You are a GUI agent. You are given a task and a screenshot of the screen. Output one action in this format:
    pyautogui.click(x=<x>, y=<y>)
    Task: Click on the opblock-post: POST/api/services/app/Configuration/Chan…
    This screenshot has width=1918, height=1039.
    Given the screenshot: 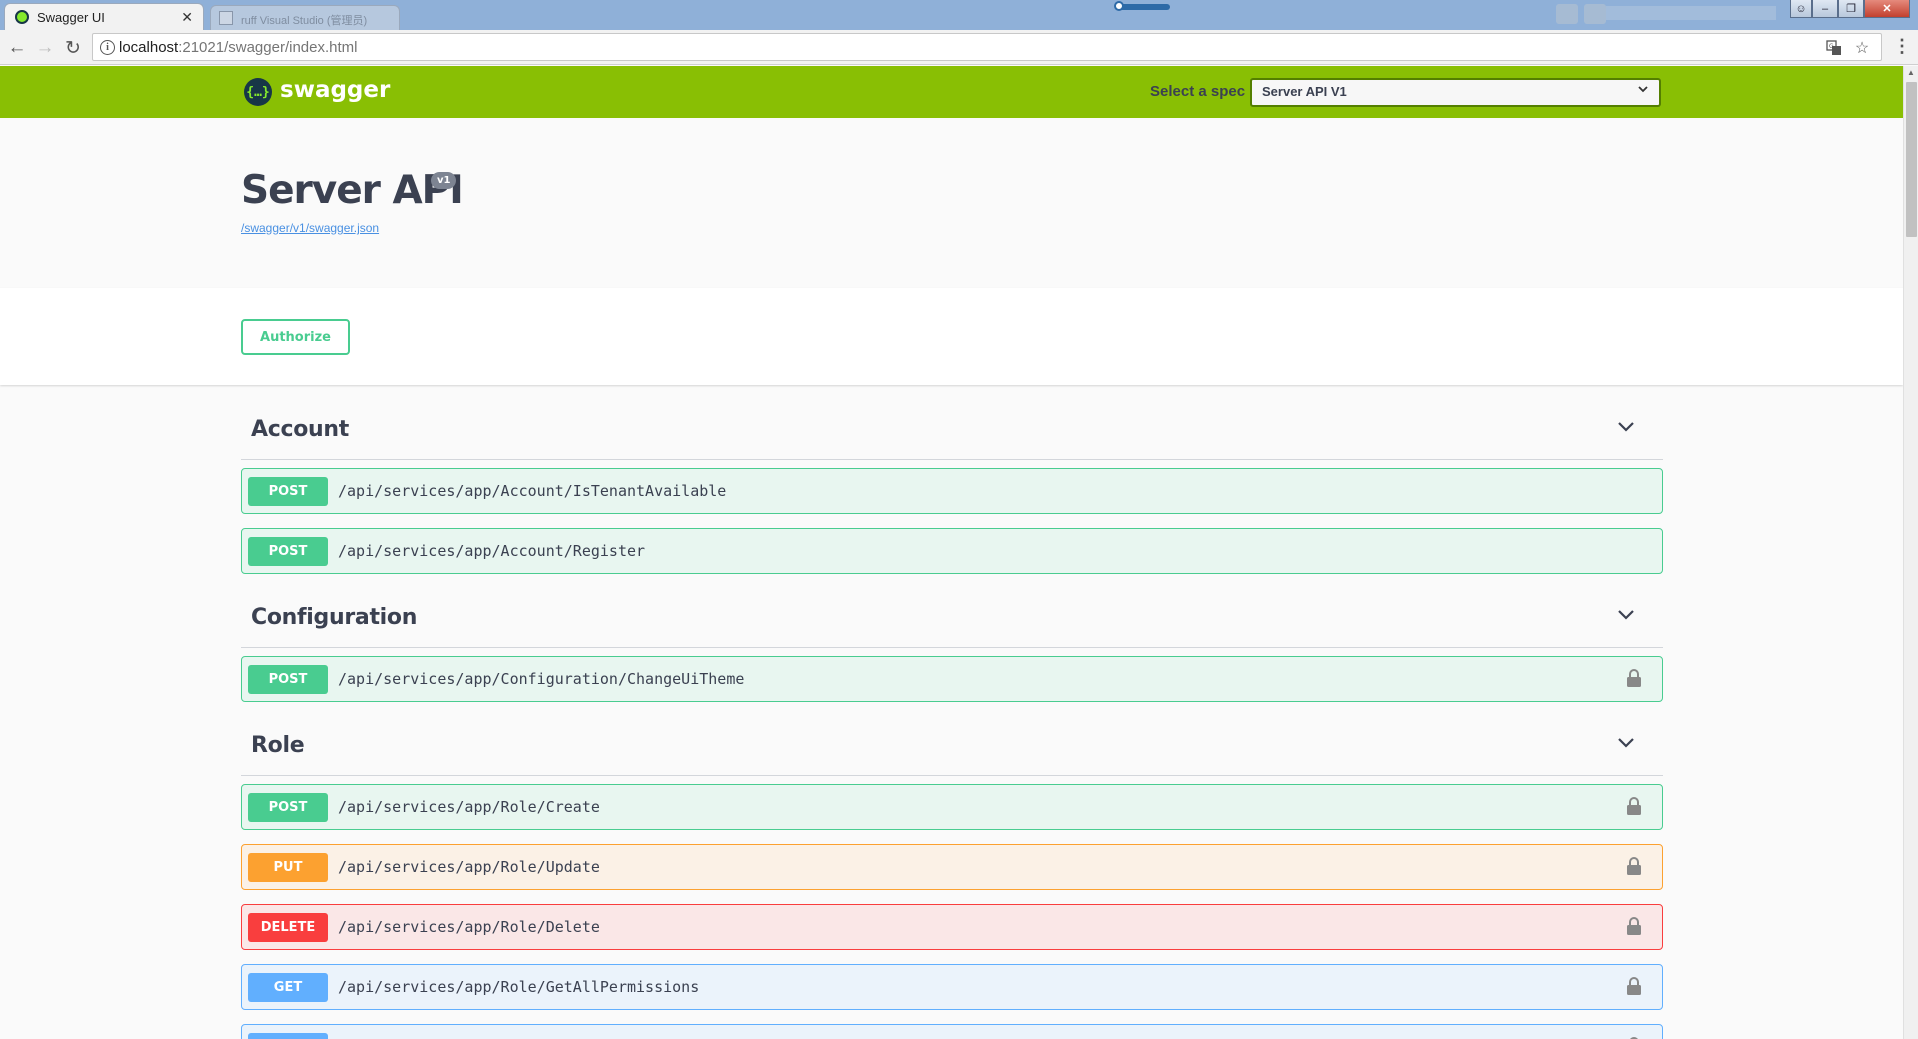 What is the action you would take?
    pyautogui.click(x=952, y=679)
    